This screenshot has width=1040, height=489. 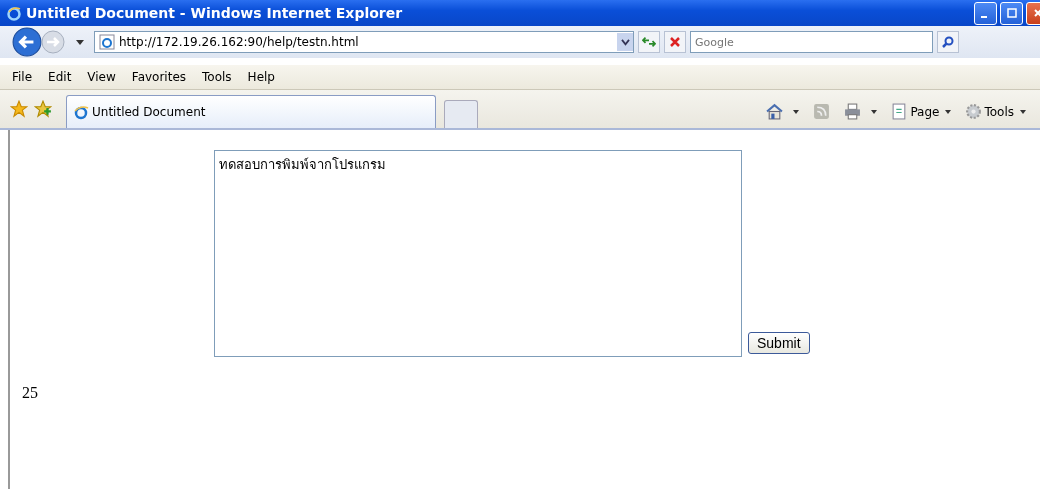 I want to click on search-field: Google, so click(x=811, y=42).